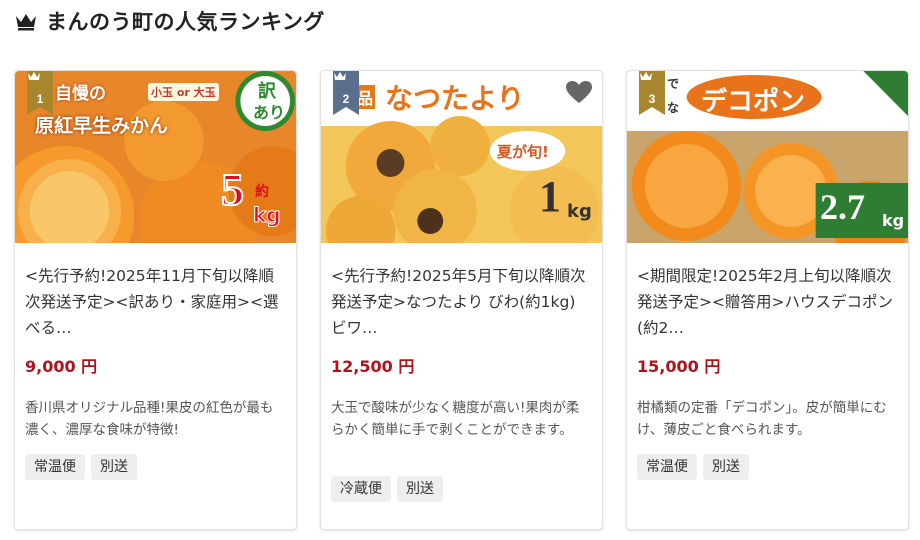 This screenshot has height=540, width=920. What do you see at coordinates (373, 366) in the screenshot?
I see `product-price: 12,500 円` at bounding box center [373, 366].